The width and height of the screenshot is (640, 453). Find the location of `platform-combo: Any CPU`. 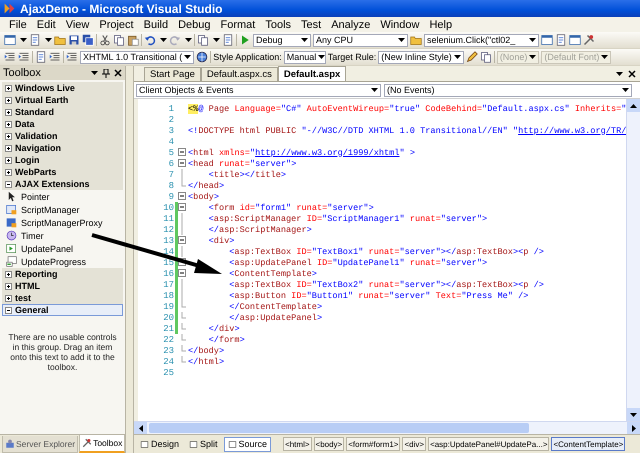

platform-combo: Any CPU is located at coordinates (360, 40).